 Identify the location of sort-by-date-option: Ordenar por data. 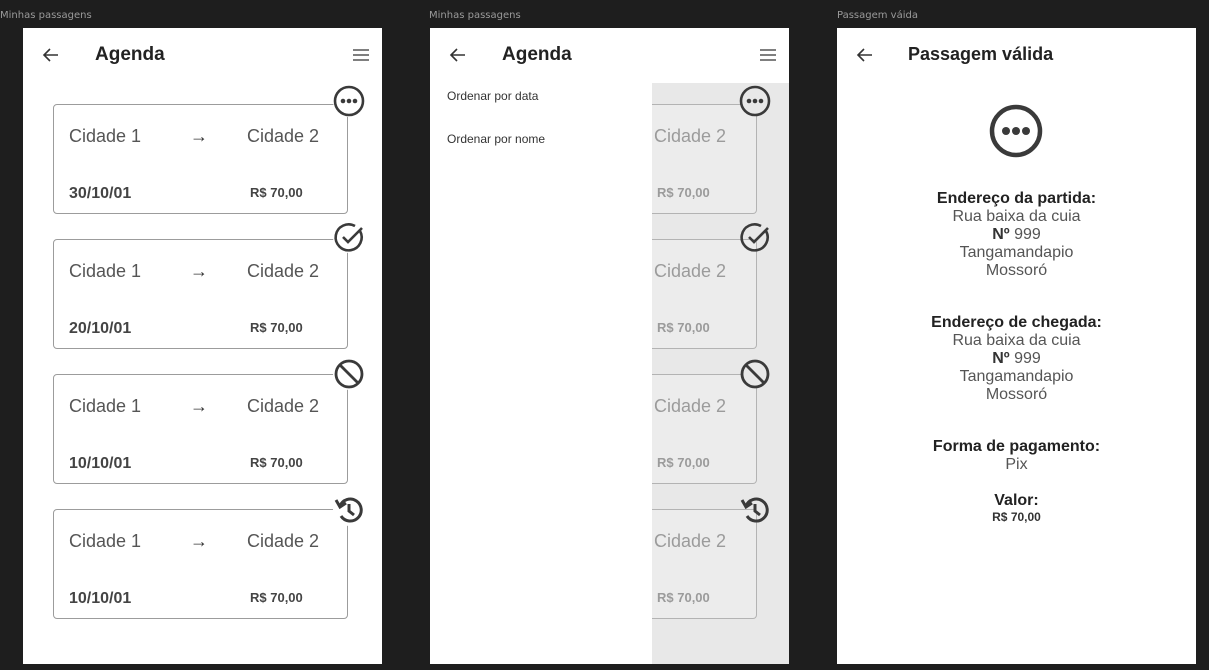
(492, 96).